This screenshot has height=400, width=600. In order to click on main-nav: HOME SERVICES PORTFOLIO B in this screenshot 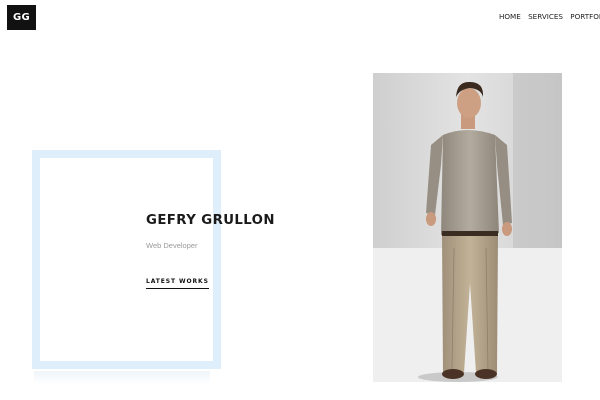, I will do `click(549, 16)`.